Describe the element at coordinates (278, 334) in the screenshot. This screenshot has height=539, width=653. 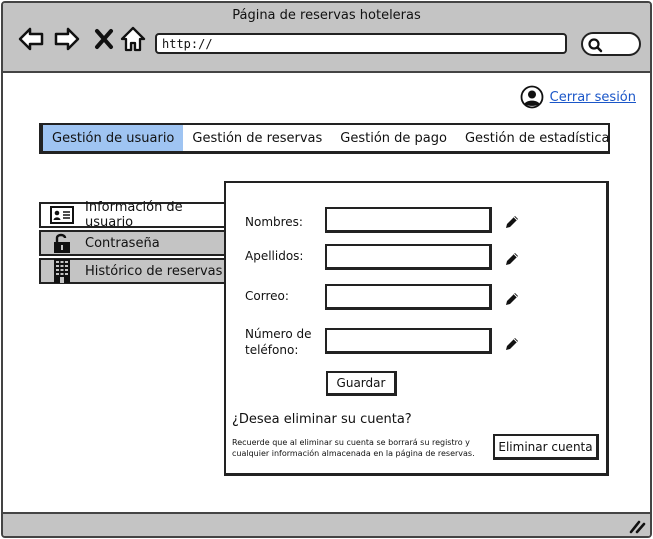
I see `telefono-label-line1: Número de` at that location.